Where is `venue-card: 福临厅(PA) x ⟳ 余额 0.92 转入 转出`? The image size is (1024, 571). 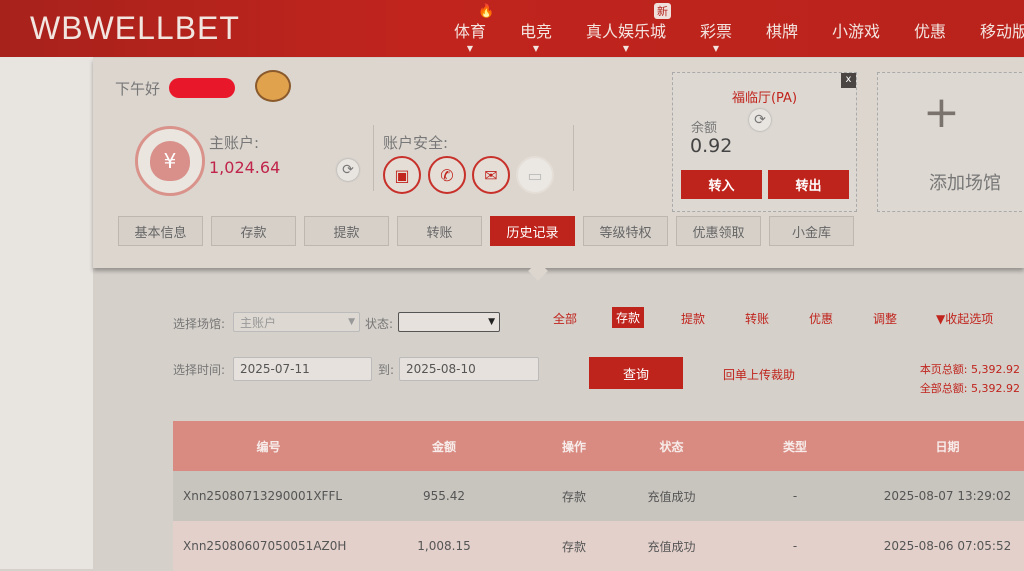
venue-card: 福临厅(PA) x ⟳ 余额 0.92 转入 转出 is located at coordinates (764, 142).